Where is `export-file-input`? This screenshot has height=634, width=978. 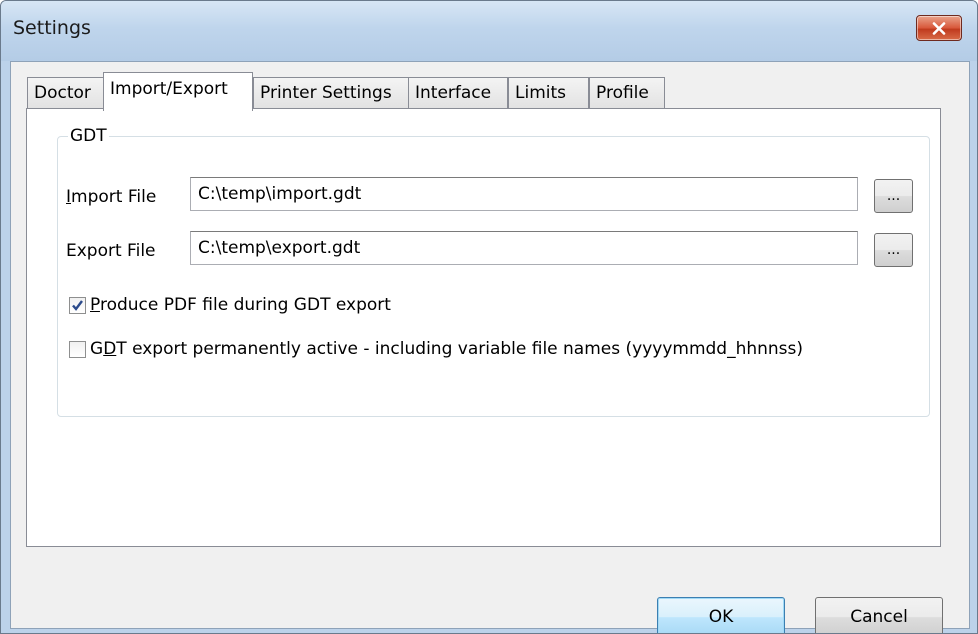
export-file-input is located at coordinates (524, 248).